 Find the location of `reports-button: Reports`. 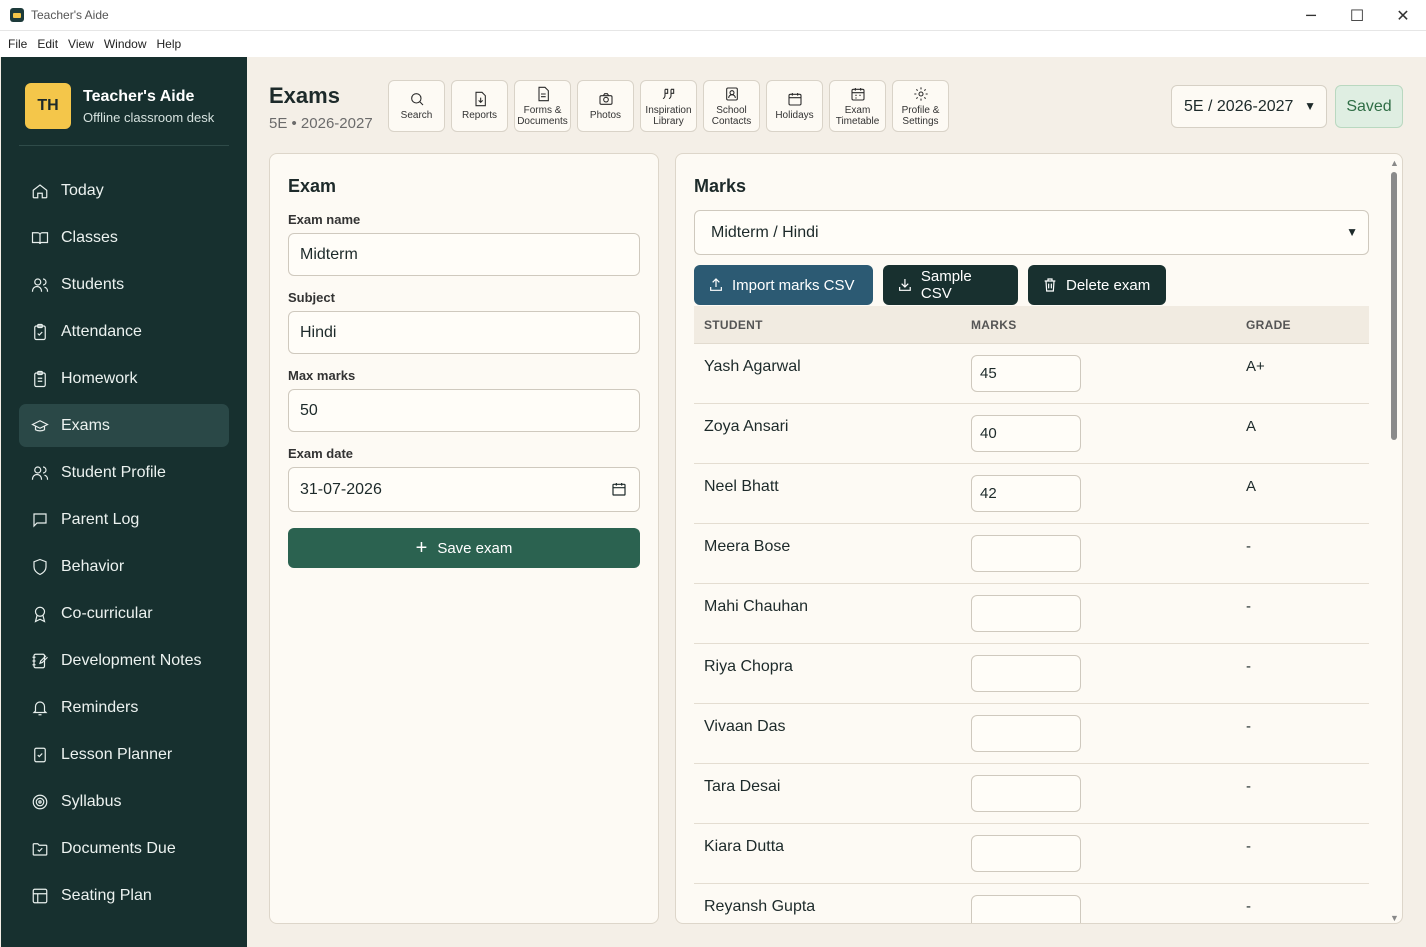

reports-button: Reports is located at coordinates (479, 106).